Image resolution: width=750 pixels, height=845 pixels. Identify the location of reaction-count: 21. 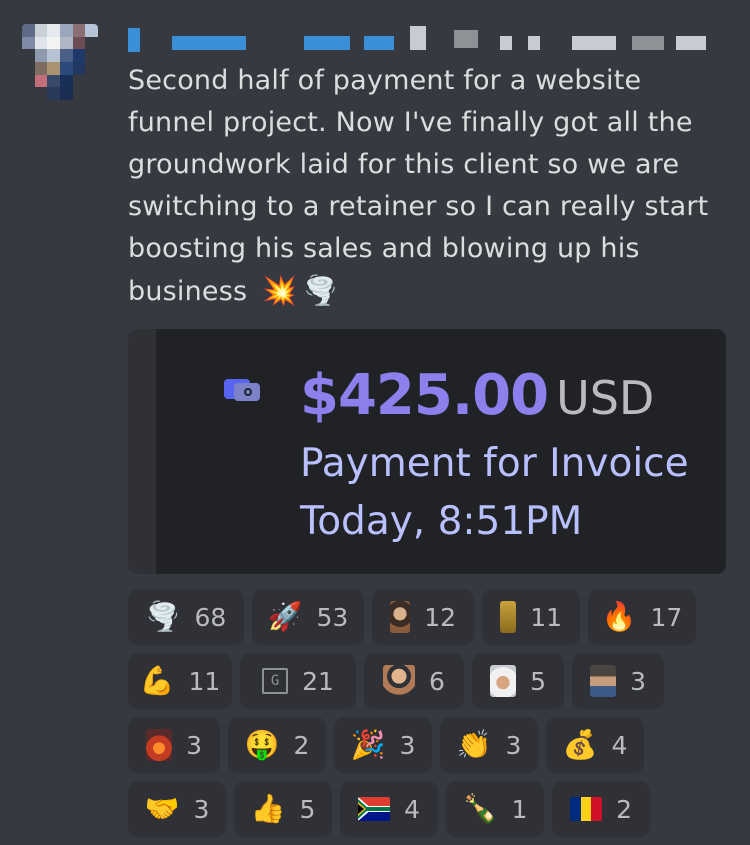
(318, 681).